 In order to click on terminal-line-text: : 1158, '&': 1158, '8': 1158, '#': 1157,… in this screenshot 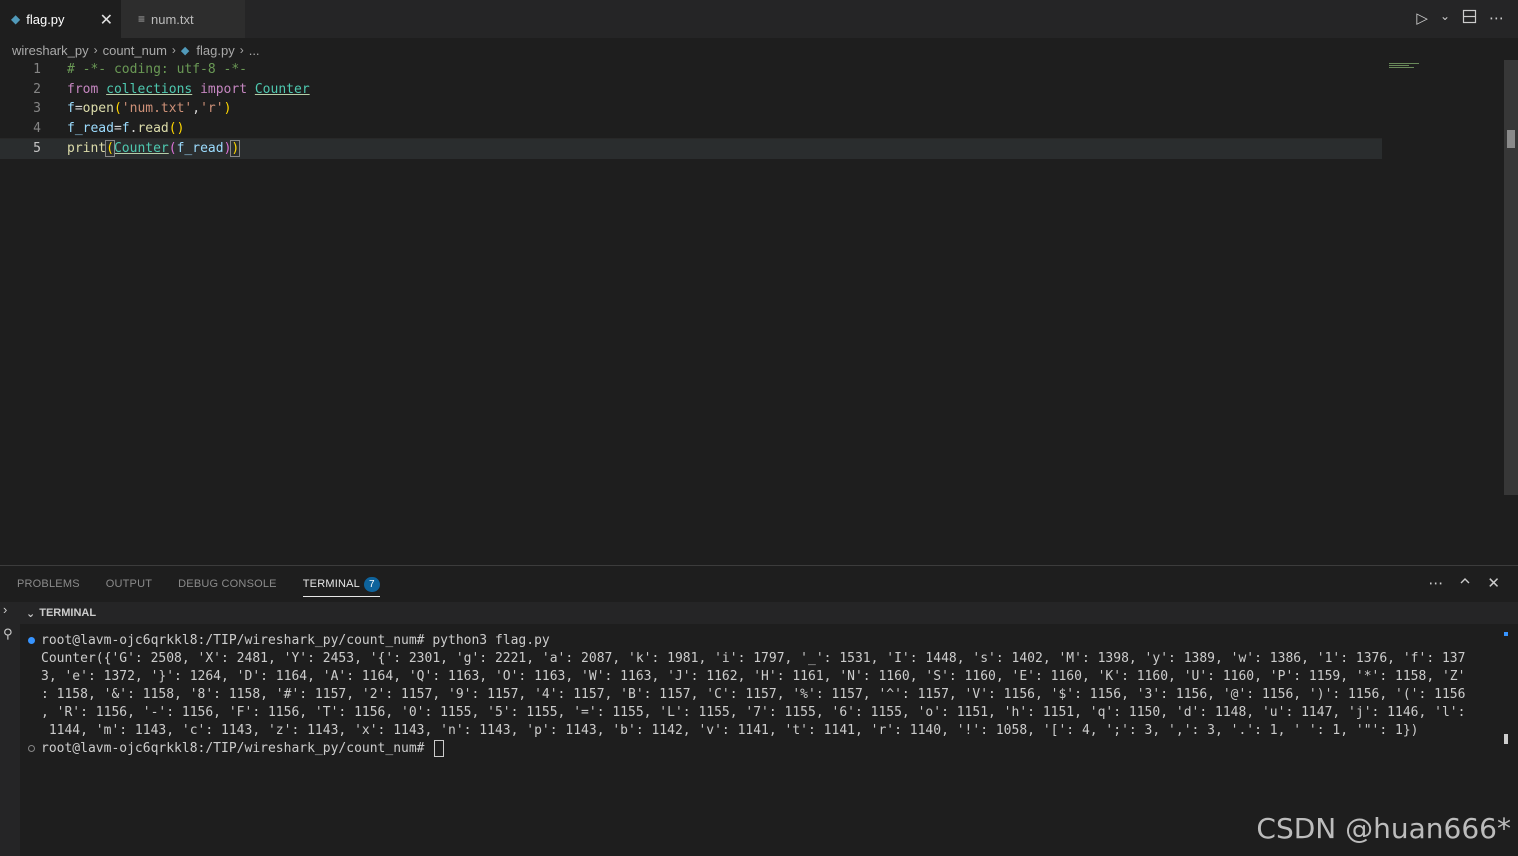, I will do `click(753, 694)`.